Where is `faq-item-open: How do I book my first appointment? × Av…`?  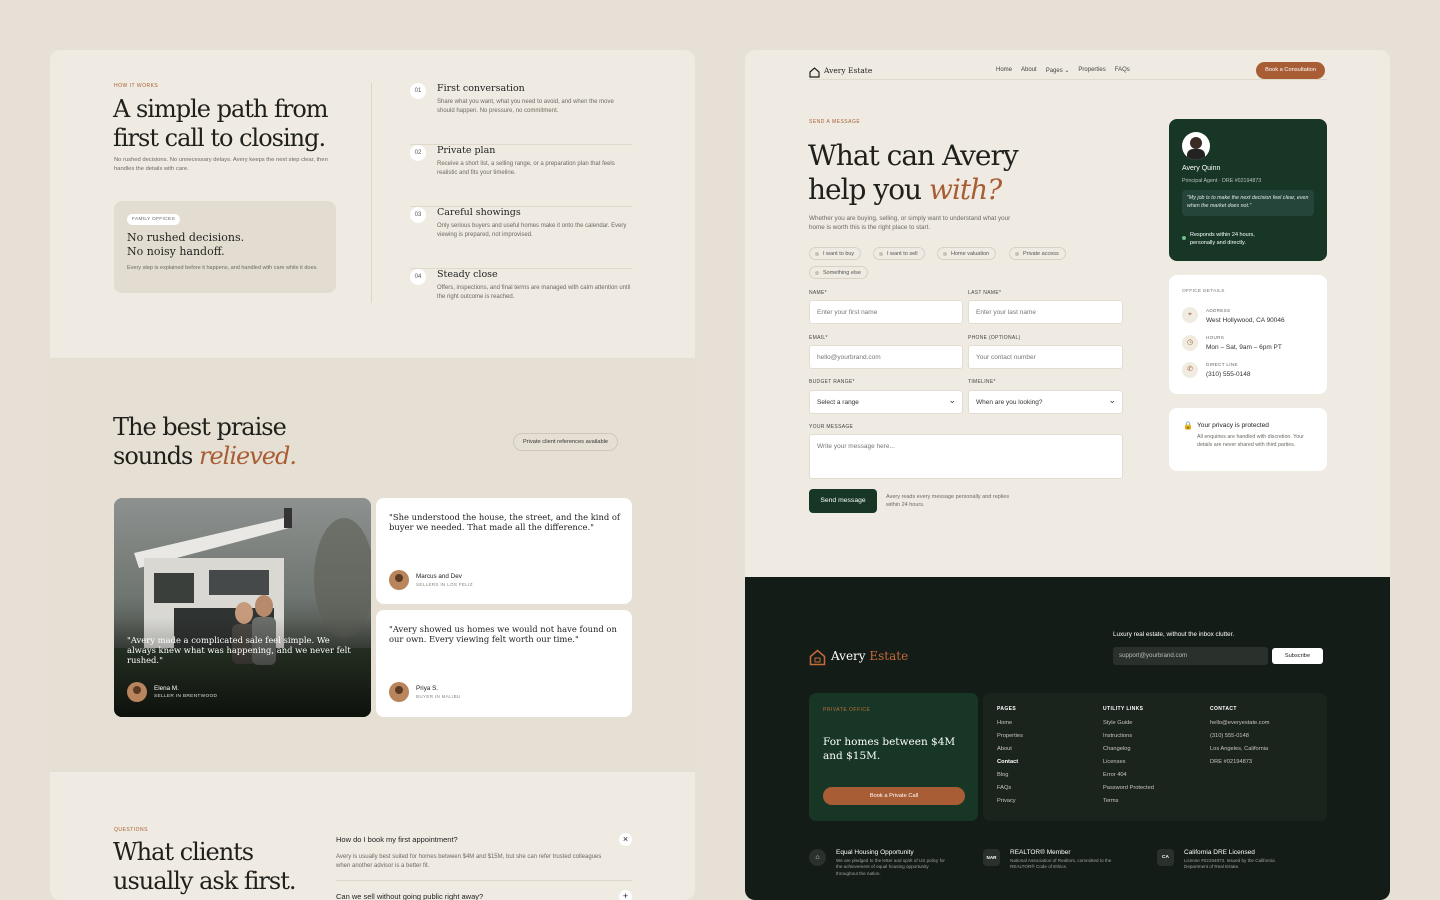
faq-item-open: How do I book my first appointment? × Av… is located at coordinates (484, 857).